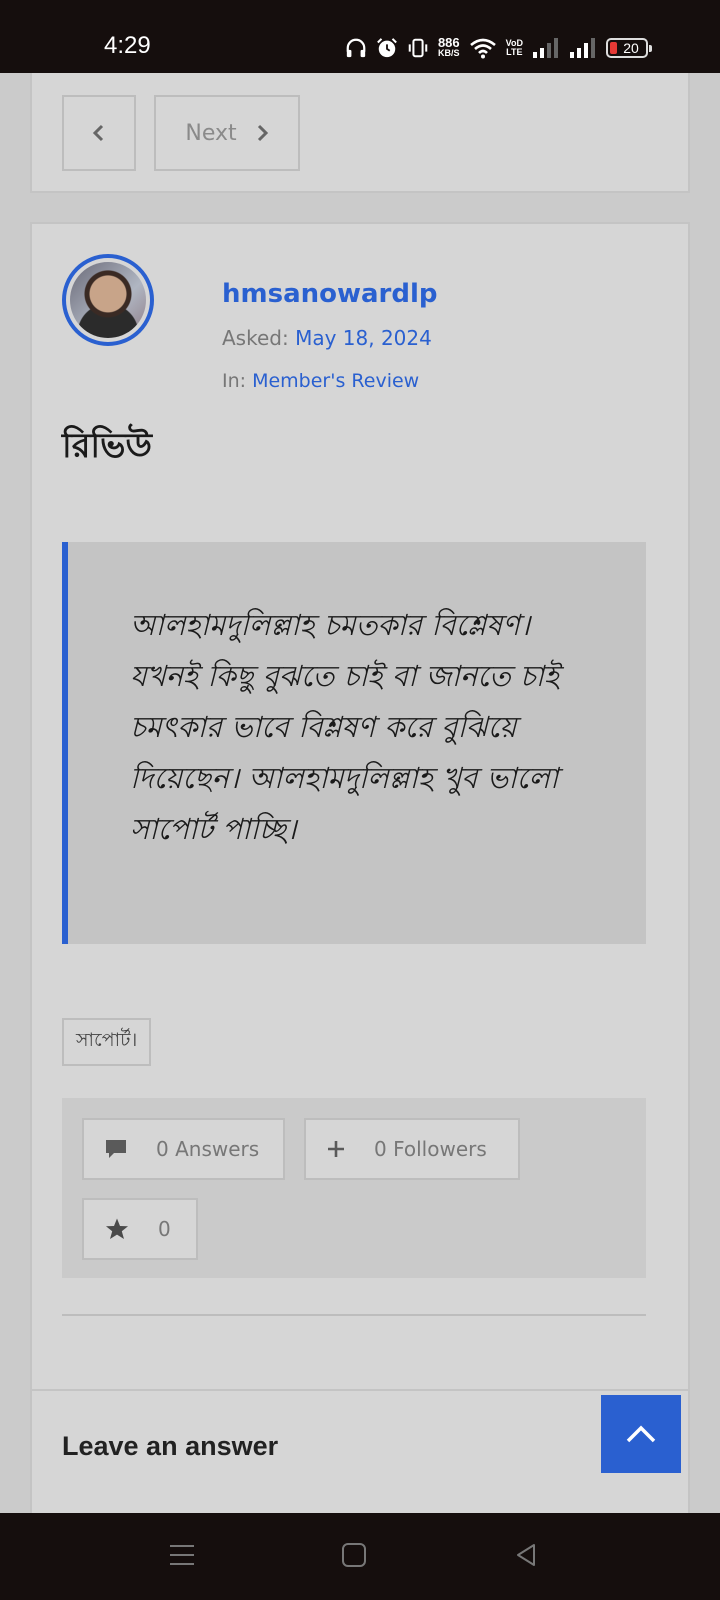 Image resolution: width=720 pixels, height=1600 pixels. I want to click on answers-button: 0 Answers, so click(183, 1149).